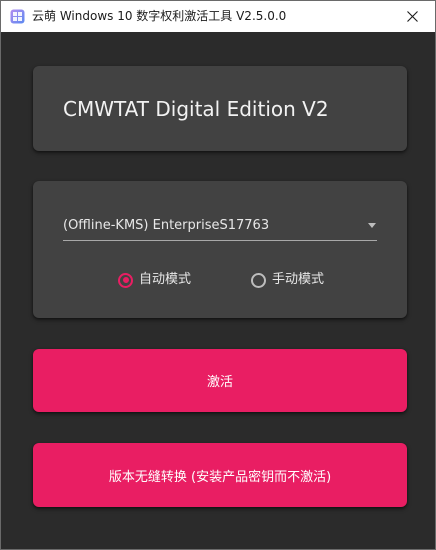  I want to click on edition-select: (Offline-KMS) EnterpriseS17763, so click(220, 227).